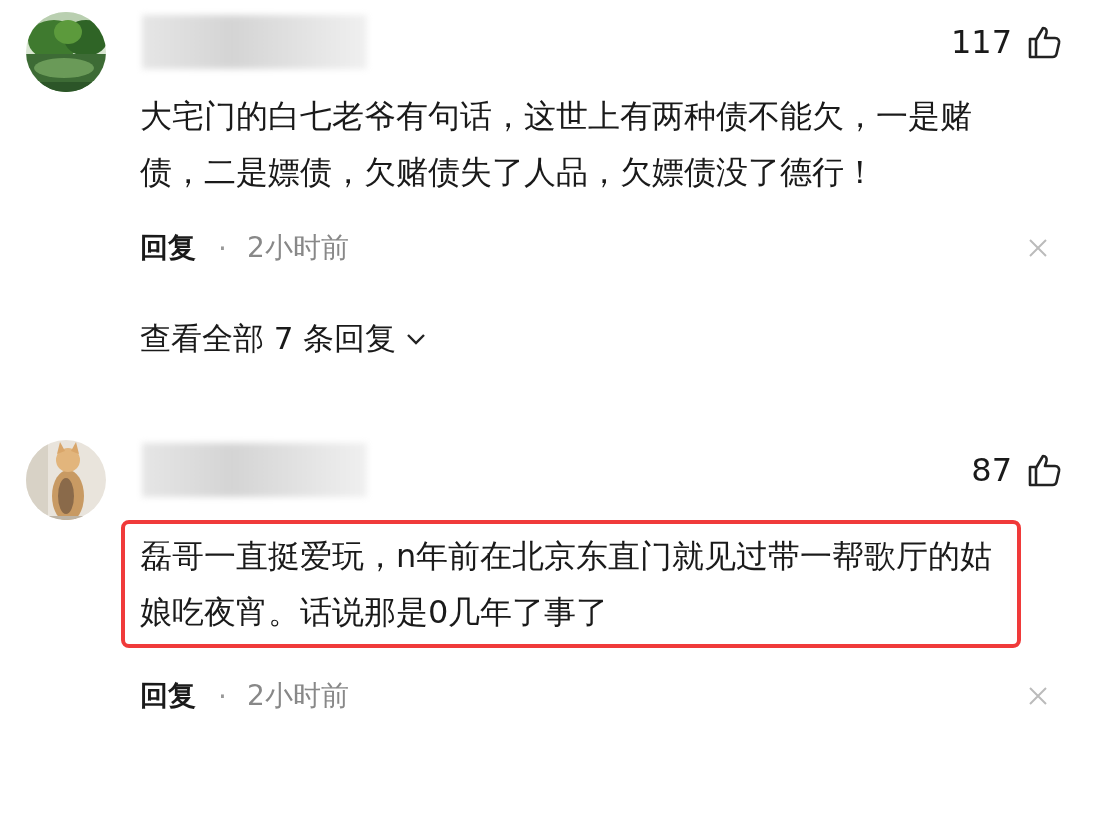 The width and height of the screenshot is (1107, 821). I want to click on comment-text: 大宅门的白七老爷有句话，这世上有两种债不能欠，一是赌债，二是嫖债，欠赌债失了人品，欠嫖债没了德行！, so click(556, 144).